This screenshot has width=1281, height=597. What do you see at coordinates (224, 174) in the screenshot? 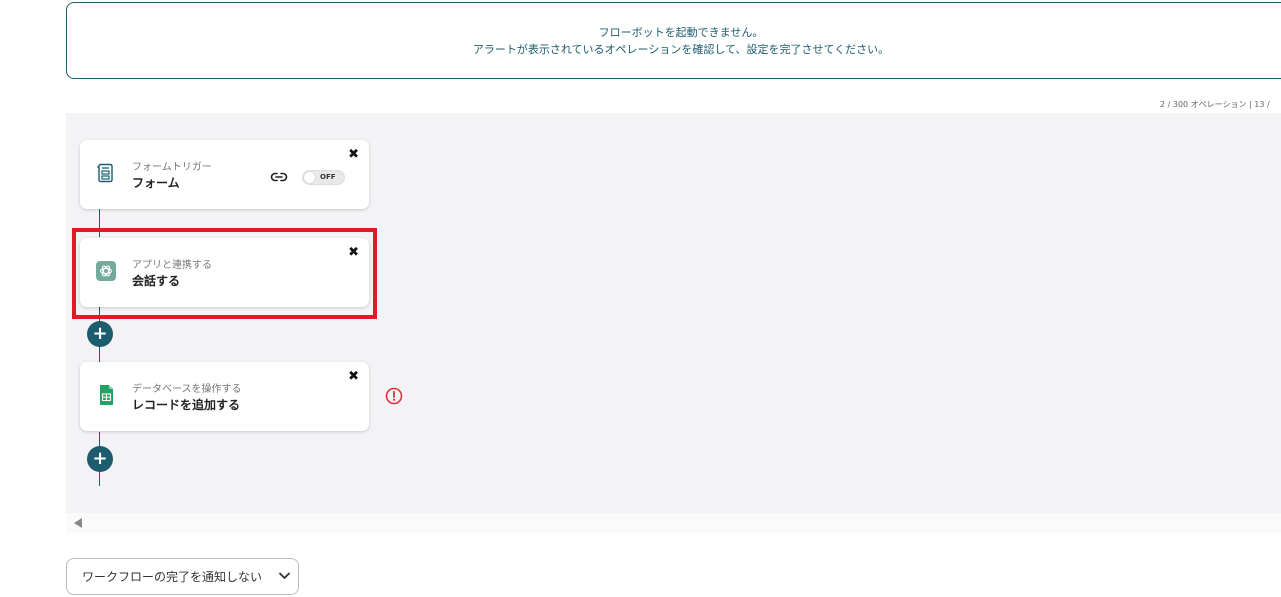
I see `node-form-trigger: フォームトリガー フォーム OFF ✖` at bounding box center [224, 174].